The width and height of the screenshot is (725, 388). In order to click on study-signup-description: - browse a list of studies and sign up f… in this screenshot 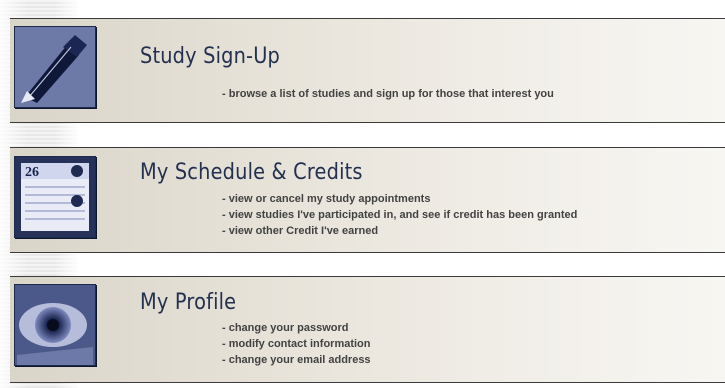, I will do `click(388, 94)`.